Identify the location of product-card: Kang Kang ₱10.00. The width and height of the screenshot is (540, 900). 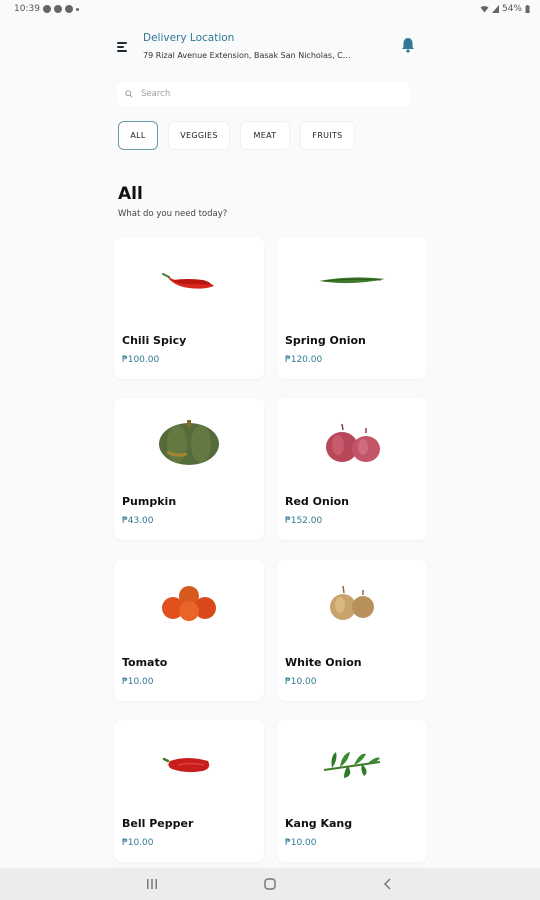
(352, 791).